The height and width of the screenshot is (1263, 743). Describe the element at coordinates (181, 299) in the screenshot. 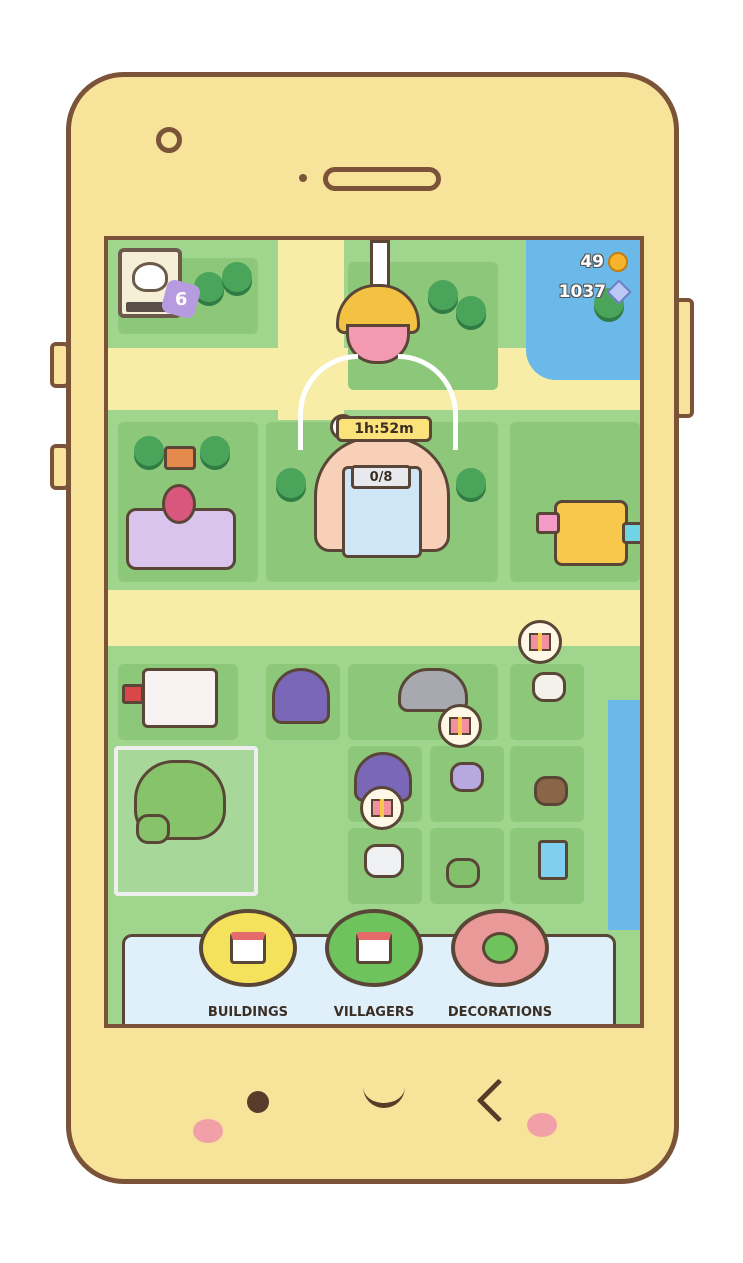

I see `player-level: 6` at that location.